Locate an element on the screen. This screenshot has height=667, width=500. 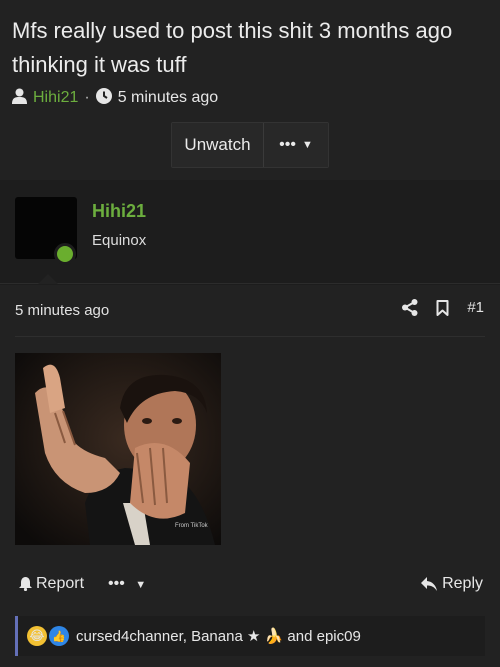
post-actions: #1 is located at coordinates (434, 307).